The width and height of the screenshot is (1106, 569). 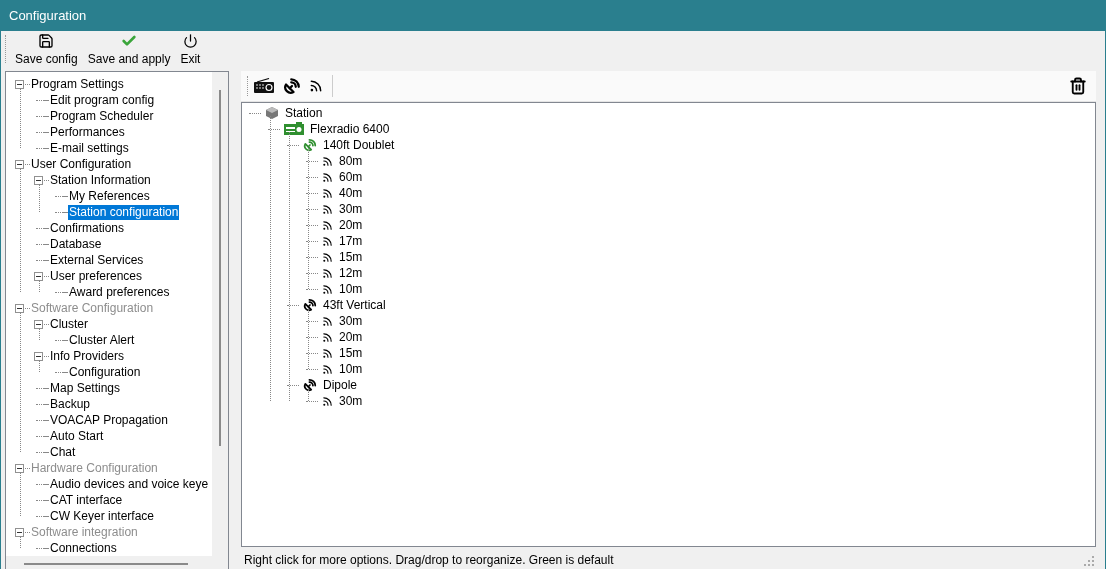 I want to click on toolbar-button: Save and apply, so click(x=129, y=50).